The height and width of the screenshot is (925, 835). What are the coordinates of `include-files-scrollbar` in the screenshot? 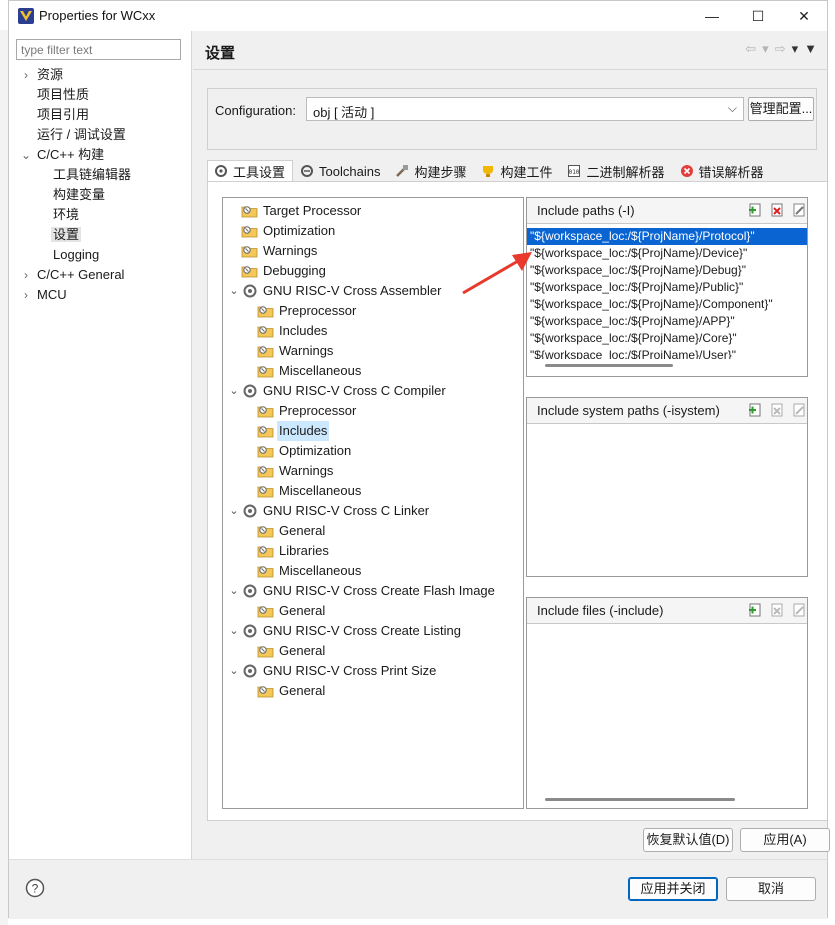 It's located at (640, 799).